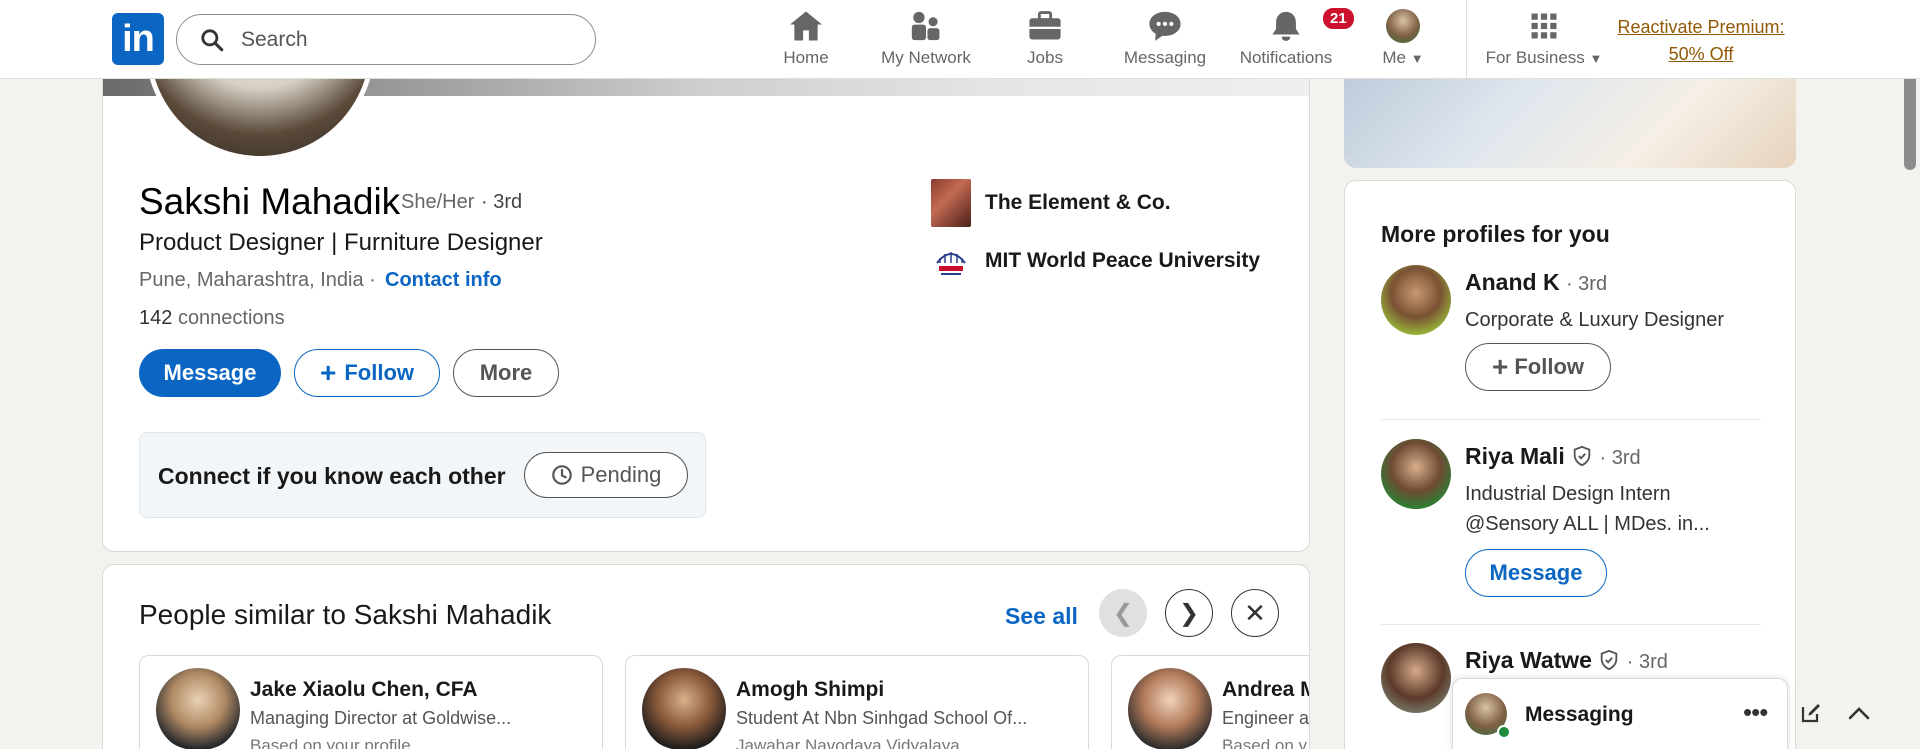 The image size is (1920, 749). What do you see at coordinates (411, 39) in the screenshot?
I see `search-input` at bounding box center [411, 39].